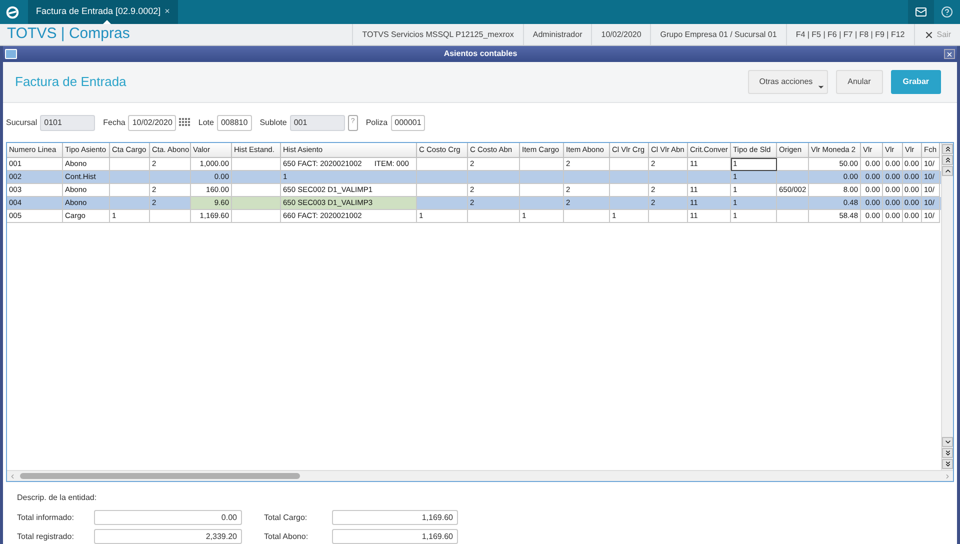 This screenshot has height=544, width=960. Describe the element at coordinates (285, 518) in the screenshot. I see `total-label: Total Cargo:` at that location.